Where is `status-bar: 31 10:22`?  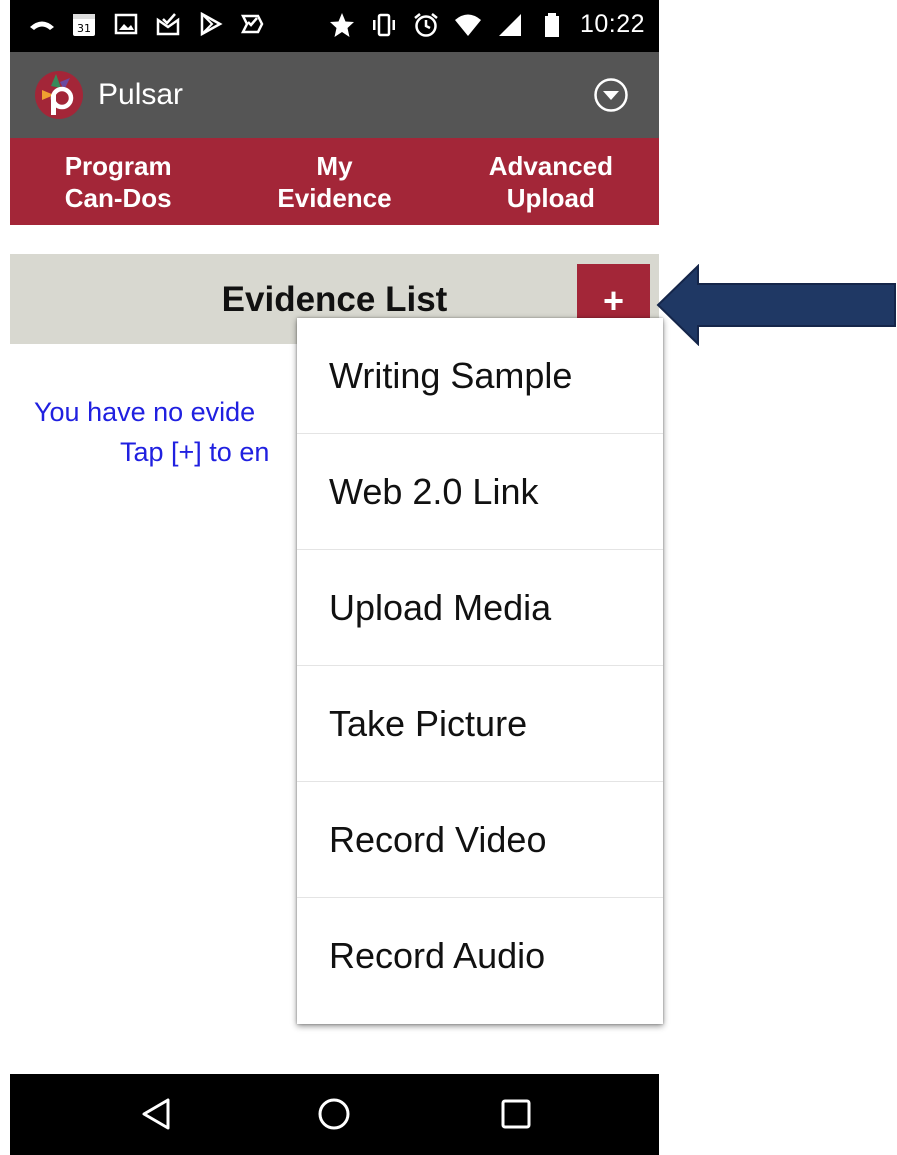
status-bar: 31 10:22 is located at coordinates (334, 26).